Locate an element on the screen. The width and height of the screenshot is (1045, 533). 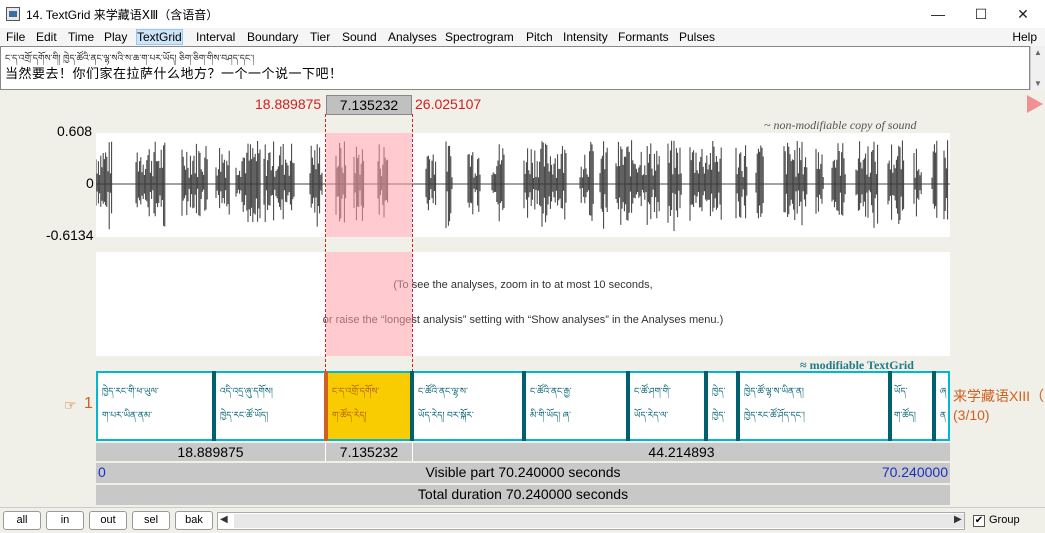
zoom-all-button: all is located at coordinates (22, 520).